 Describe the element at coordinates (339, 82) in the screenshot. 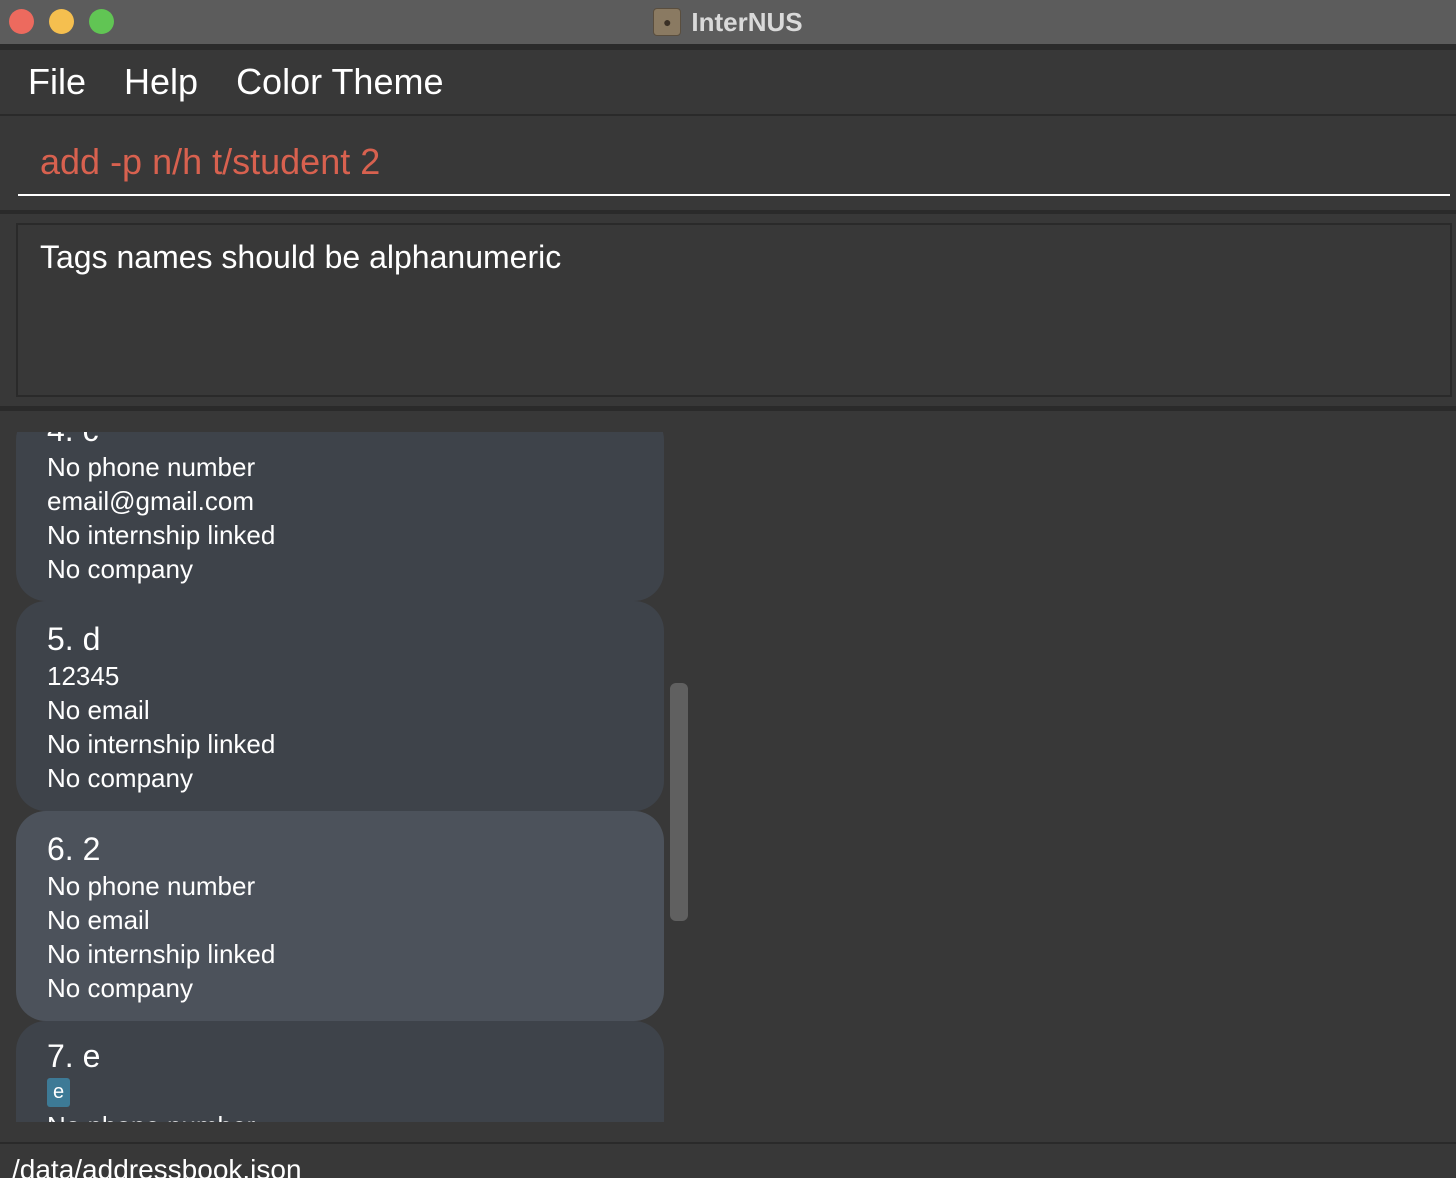

I see `menu-color-theme: Color Theme` at that location.